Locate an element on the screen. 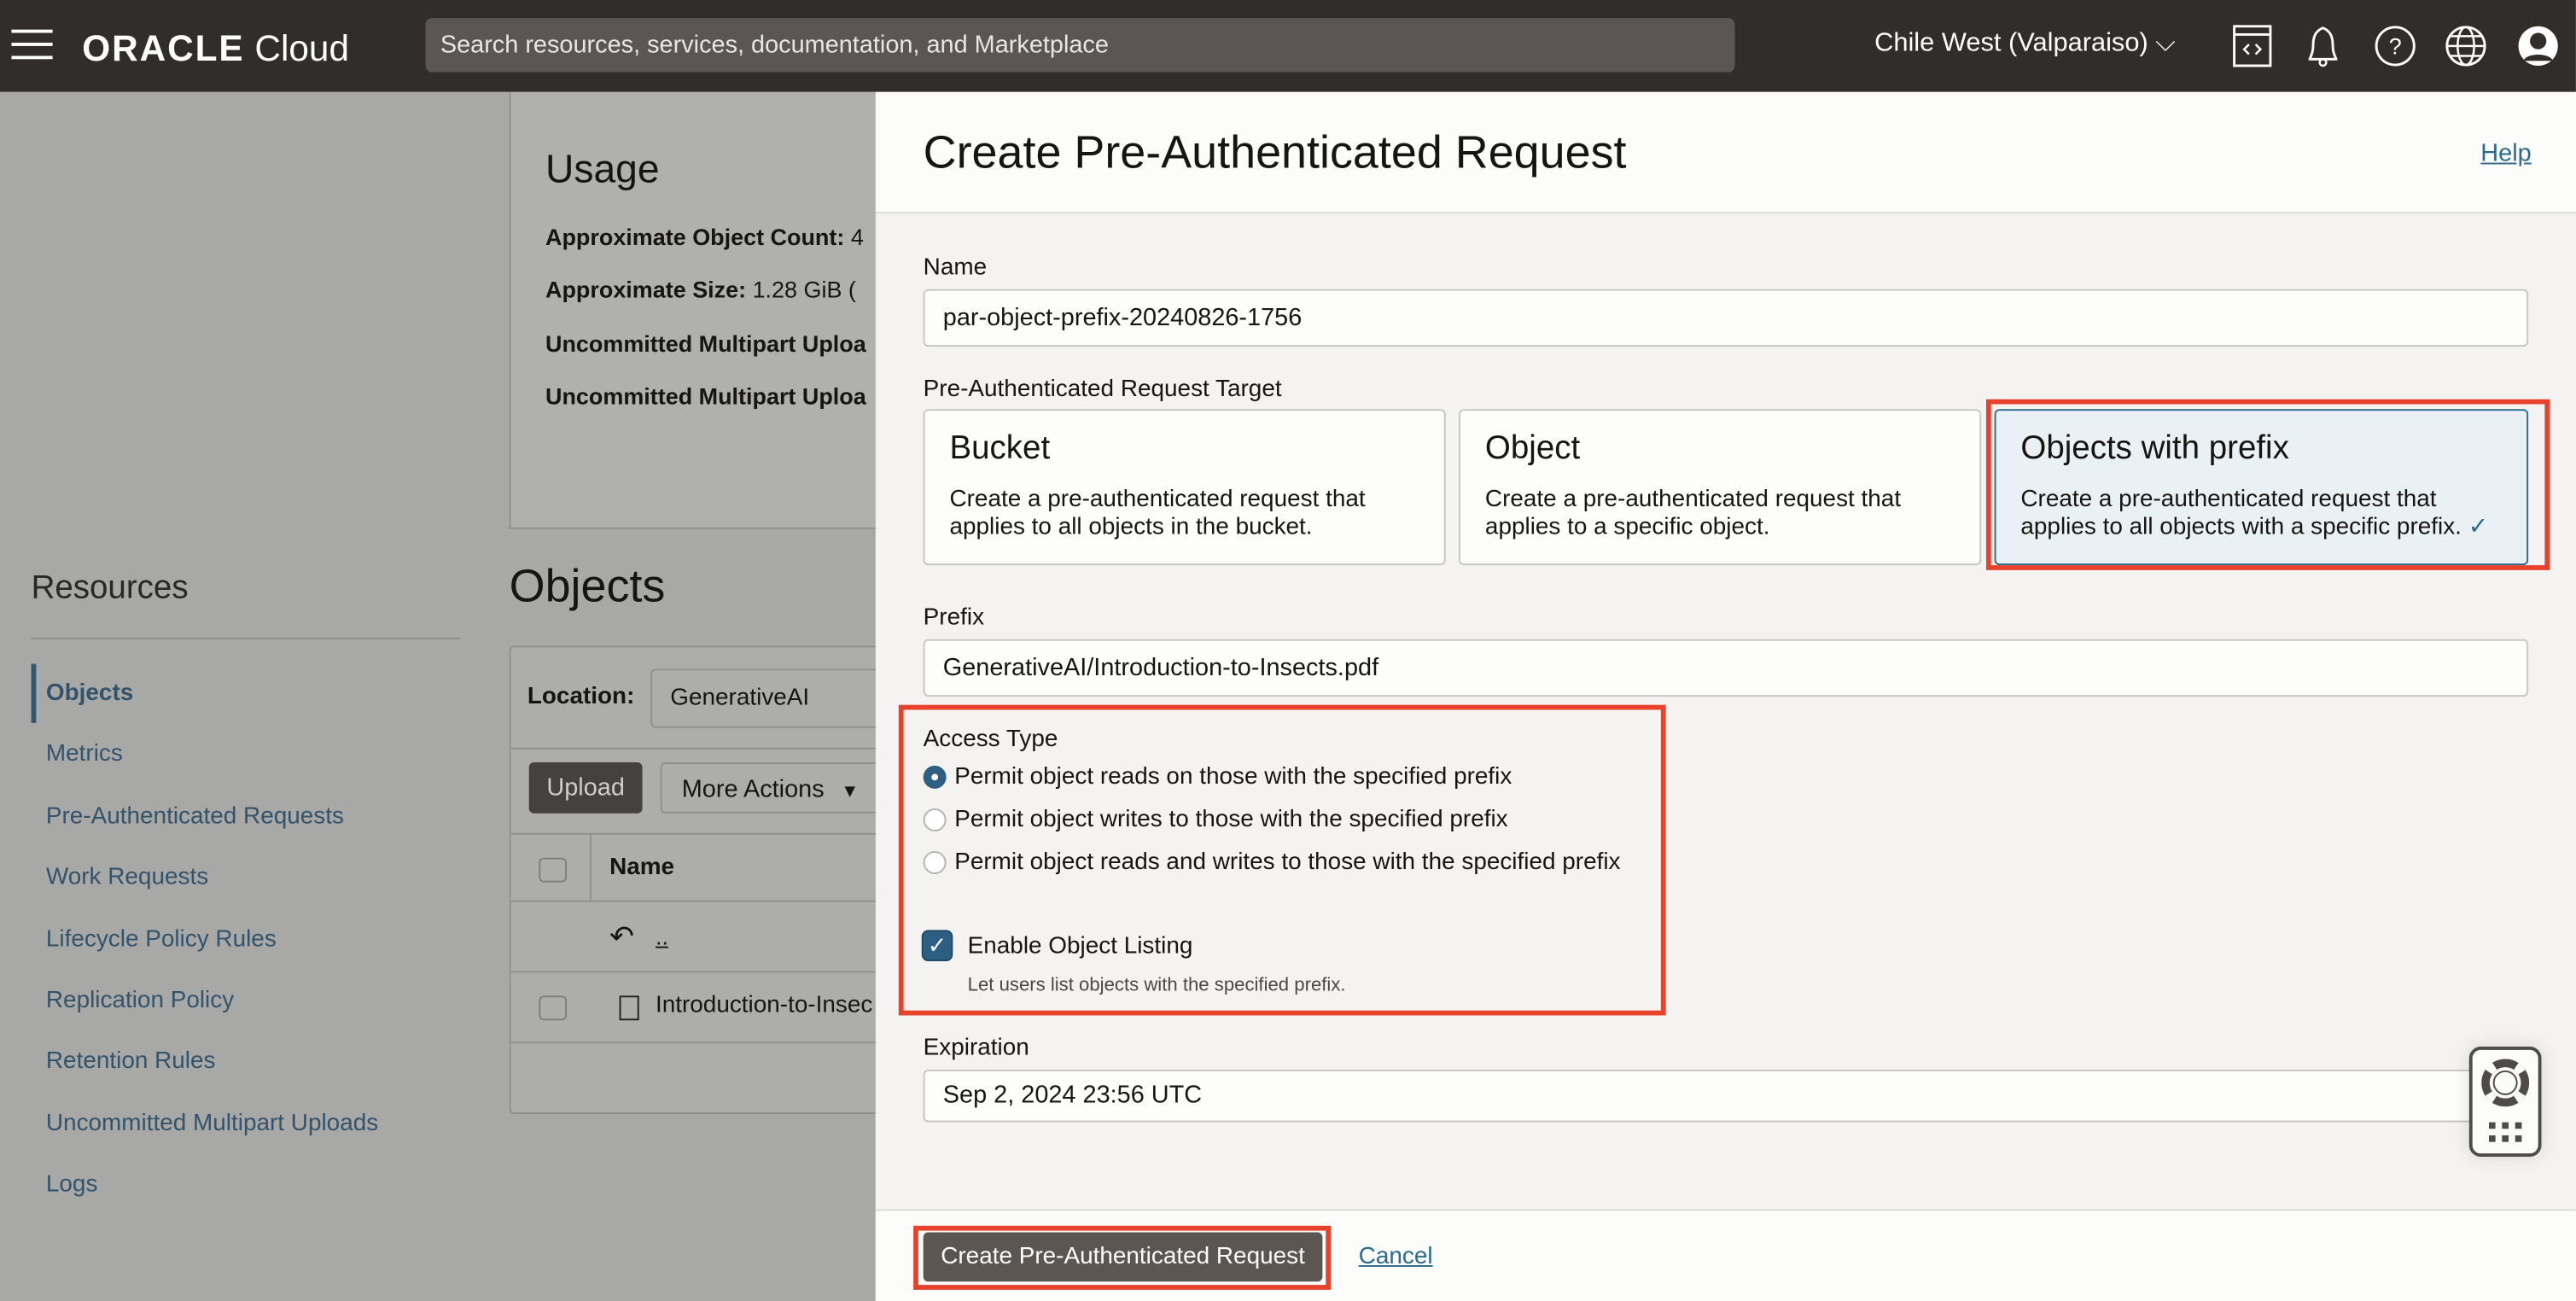  name-label: Name is located at coordinates (955, 268).